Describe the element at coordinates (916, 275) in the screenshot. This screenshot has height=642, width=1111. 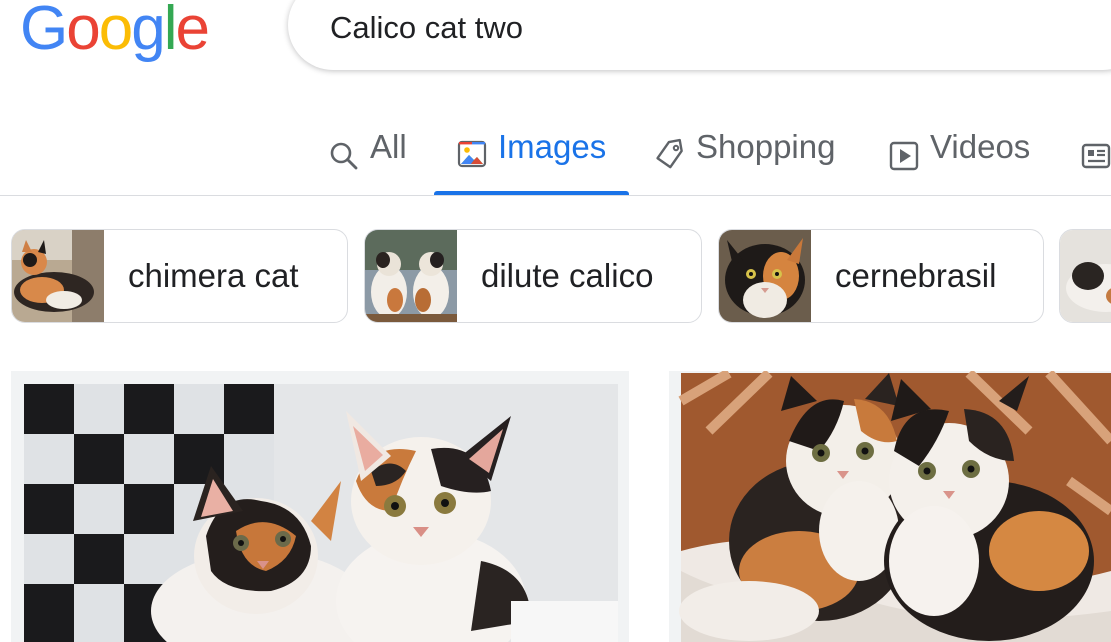
I see `chip-label: cernebrasil` at that location.